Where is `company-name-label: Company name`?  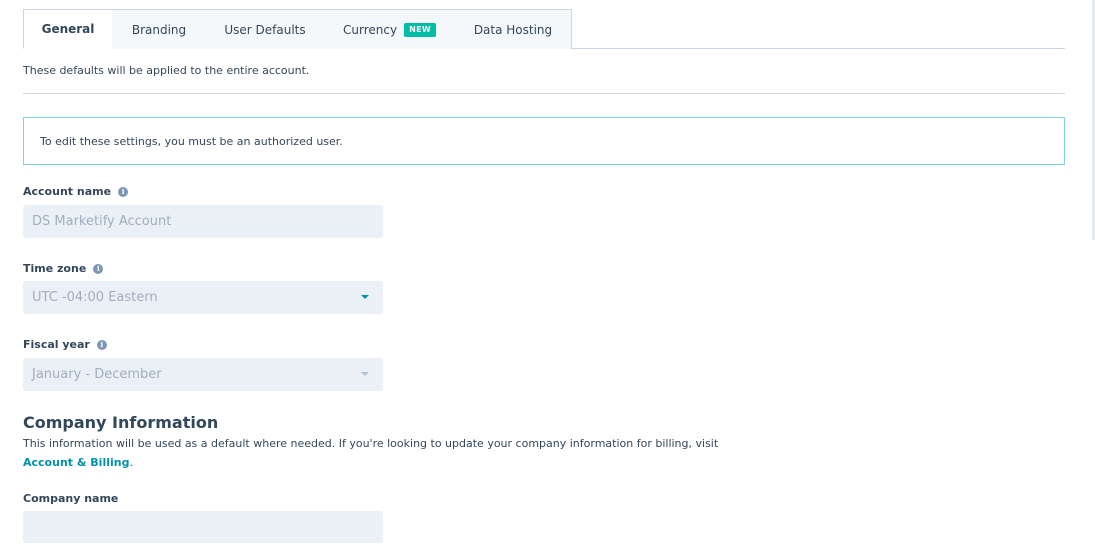
company-name-label: Company name is located at coordinates (70, 498).